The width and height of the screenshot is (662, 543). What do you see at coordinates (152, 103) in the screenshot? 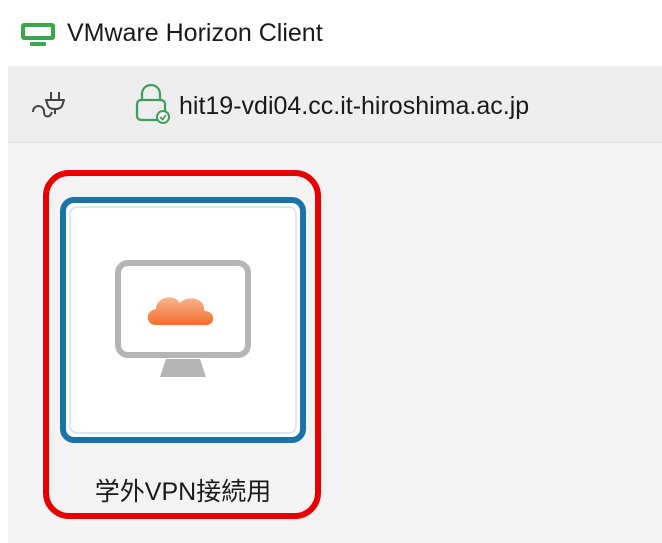
I see `lock-icon` at bounding box center [152, 103].